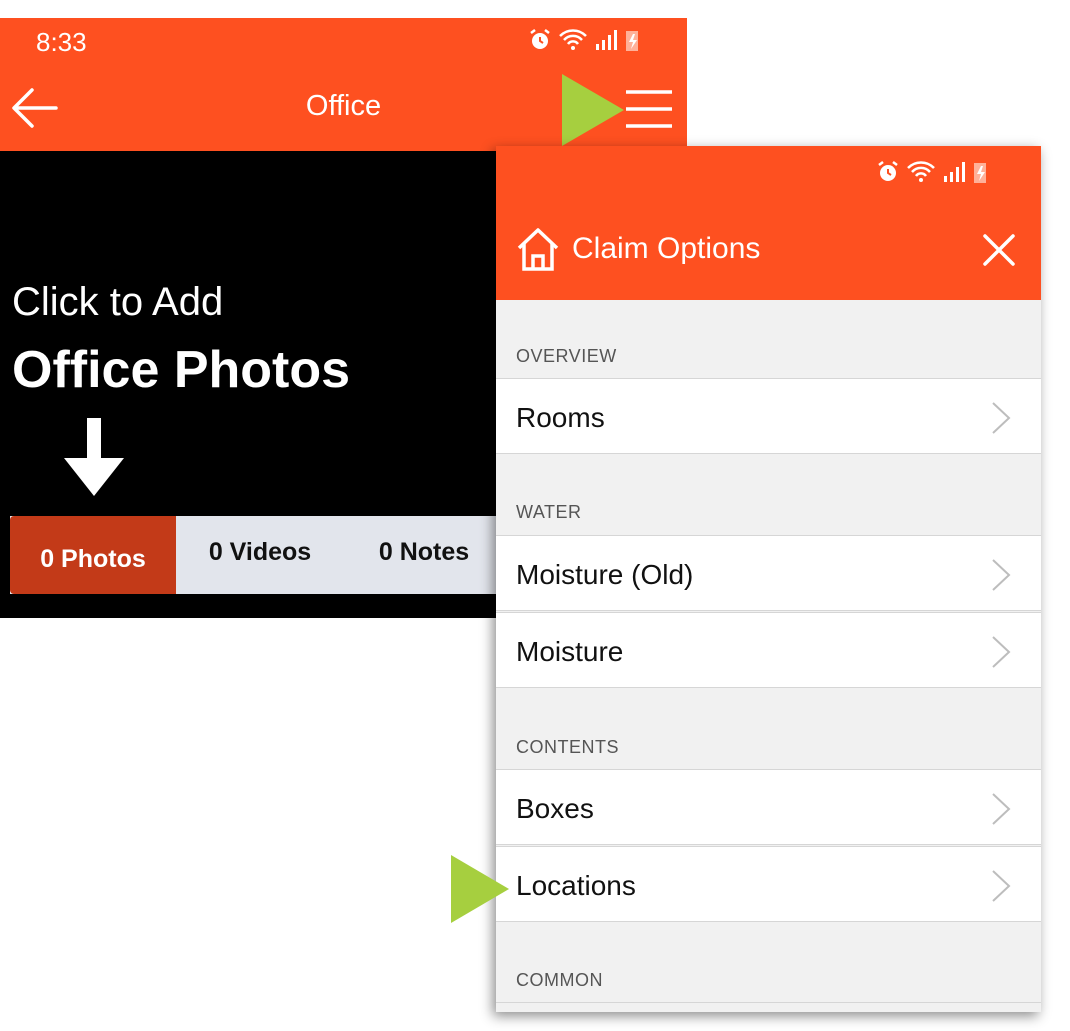 This screenshot has width=1070, height=1031. I want to click on home-icon, so click(538, 249).